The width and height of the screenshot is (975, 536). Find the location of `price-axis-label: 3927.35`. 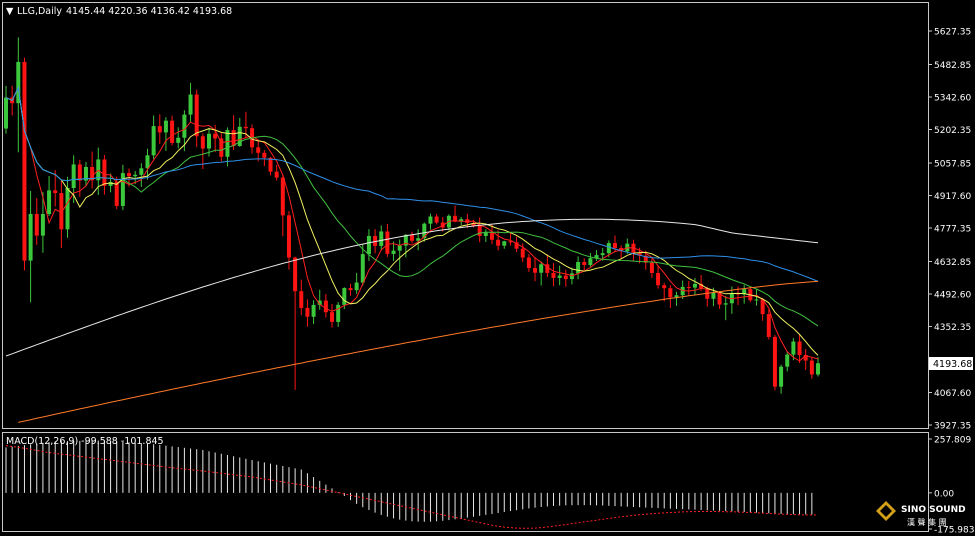

price-axis-label: 3927.35 is located at coordinates (952, 427).